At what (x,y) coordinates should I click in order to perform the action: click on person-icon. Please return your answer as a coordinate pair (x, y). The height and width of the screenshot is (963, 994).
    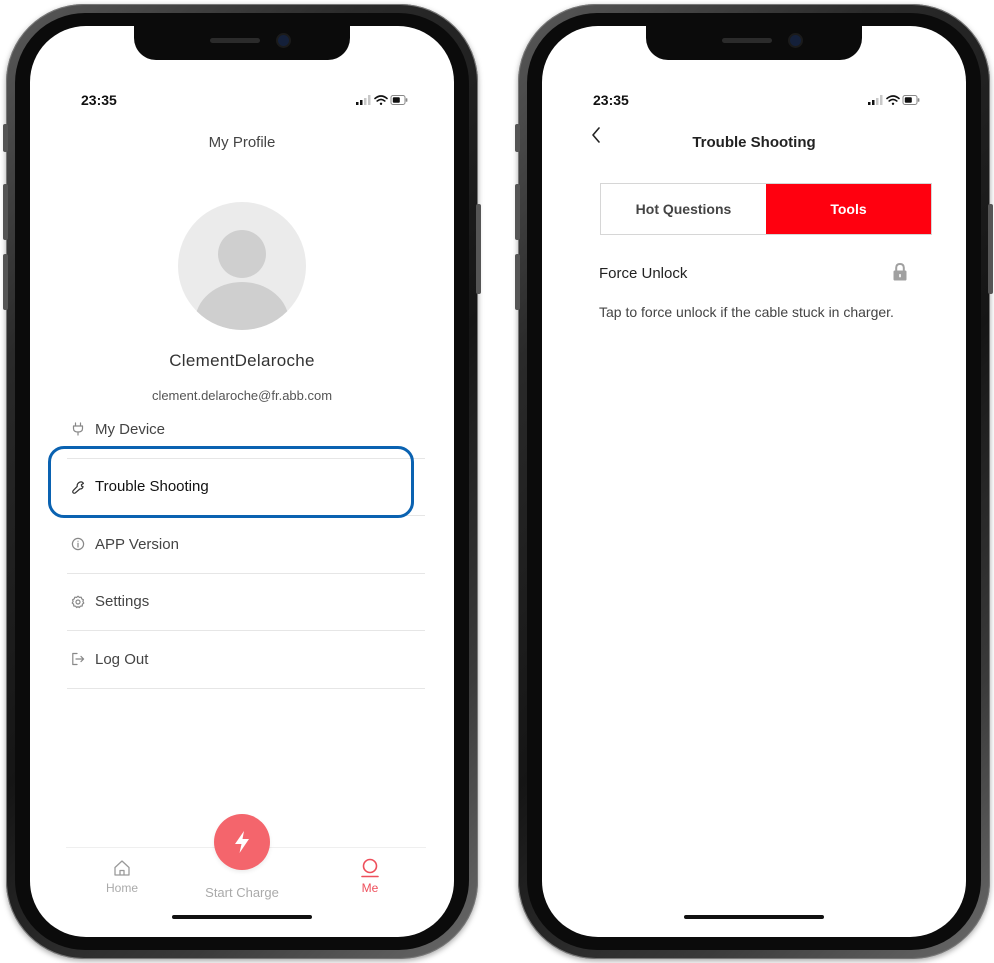
    Looking at the image, I should click on (370, 868).